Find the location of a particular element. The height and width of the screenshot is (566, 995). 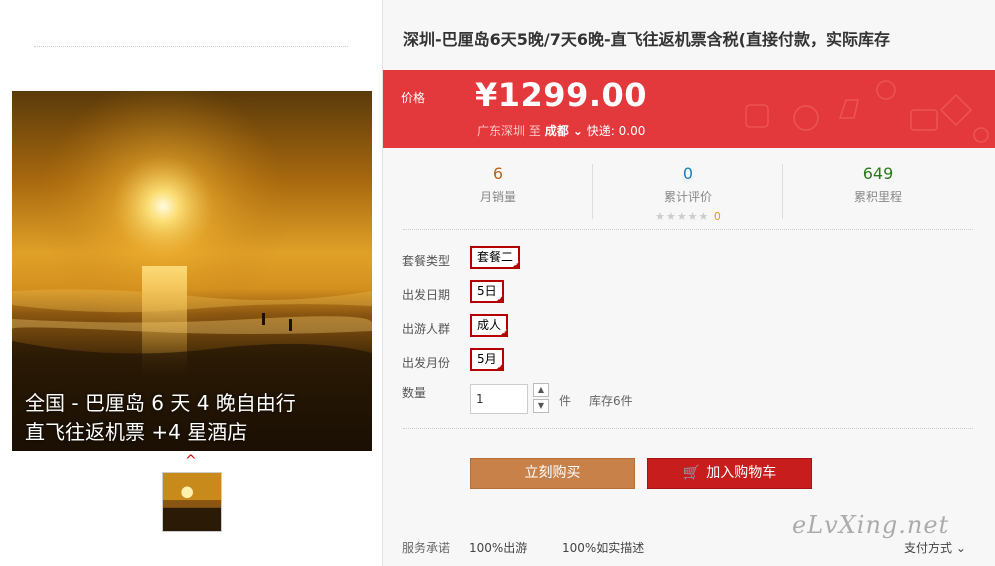

section-divider is located at coordinates (688, 428).